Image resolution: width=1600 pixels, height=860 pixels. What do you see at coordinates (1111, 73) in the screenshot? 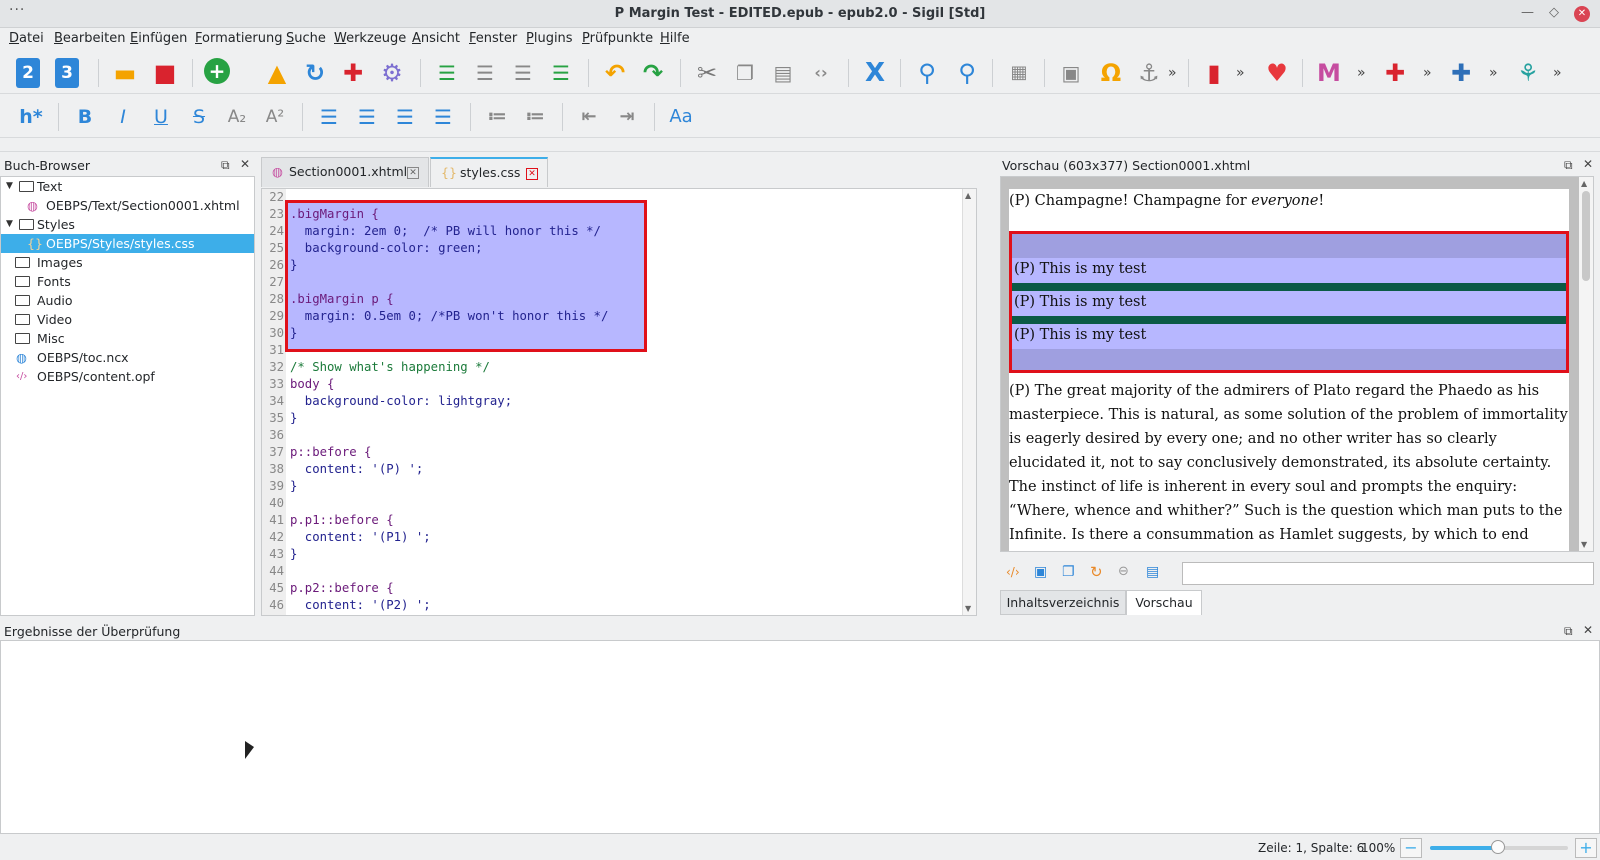
I see `special-character-icon: Ω` at bounding box center [1111, 73].